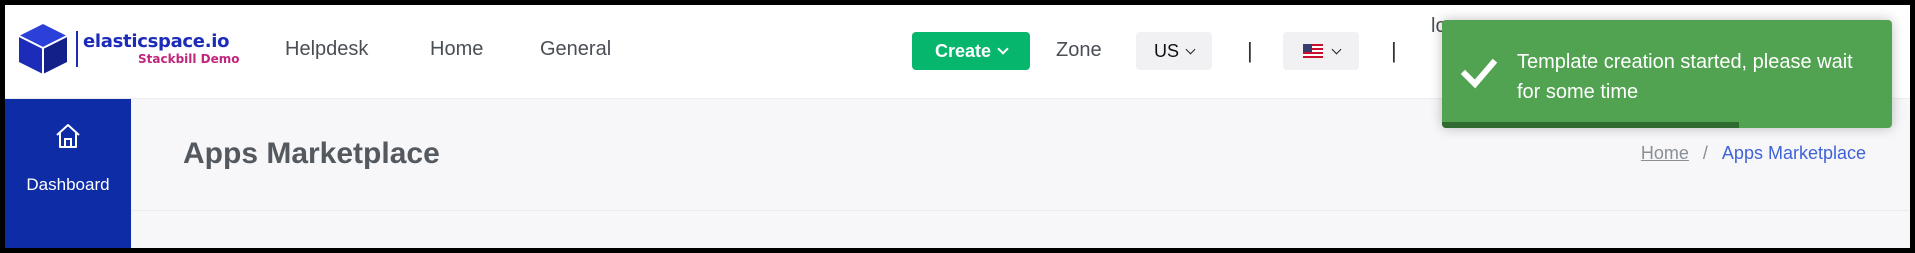 This screenshot has height=253, width=1915. What do you see at coordinates (43, 49) in the screenshot?
I see `cube-logo-icon` at bounding box center [43, 49].